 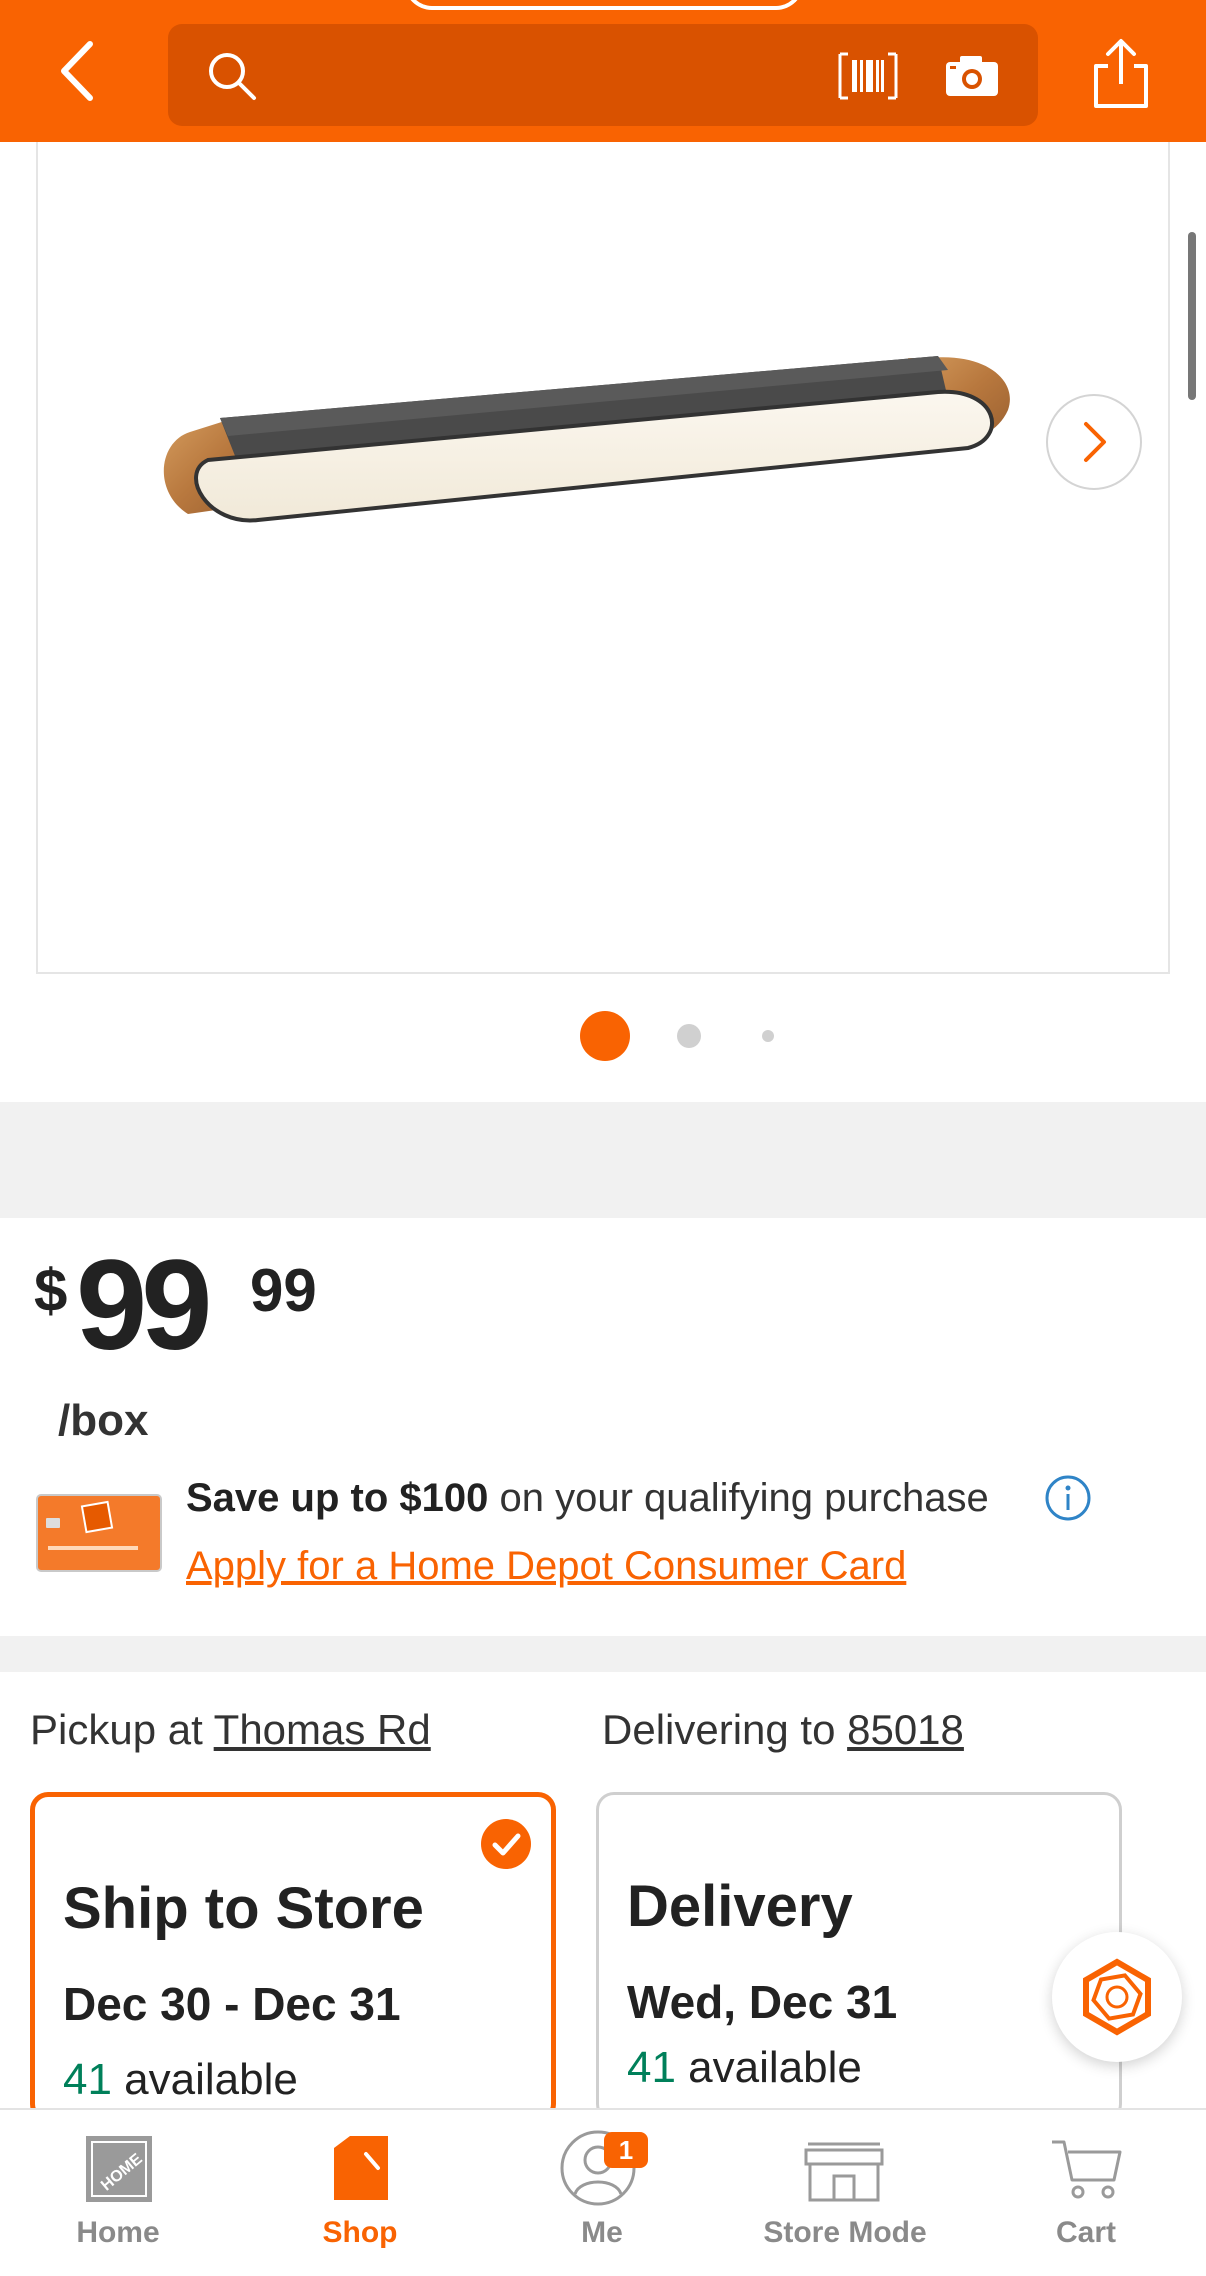 I want to click on notification-badge: 1, so click(x=626, y=2150).